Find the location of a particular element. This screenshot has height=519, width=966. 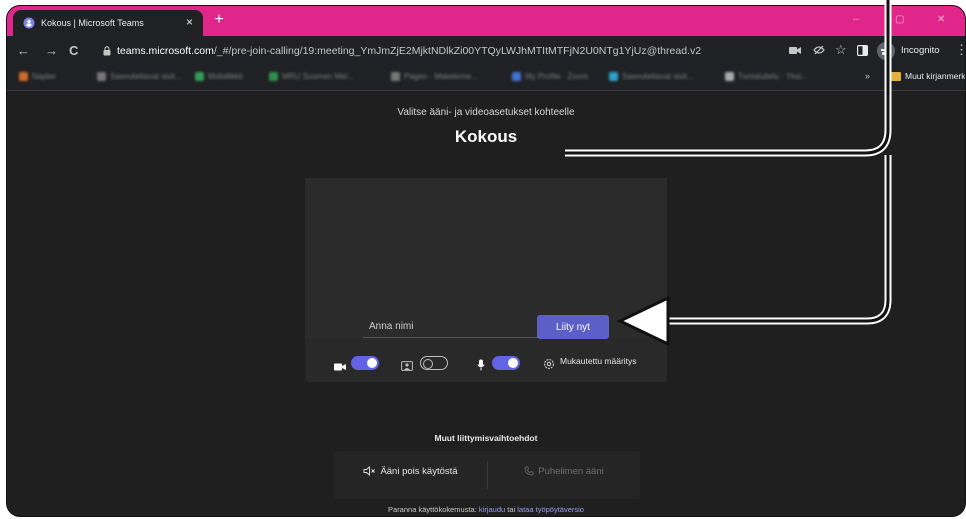

meeting-title: Kokous is located at coordinates (486, 136).